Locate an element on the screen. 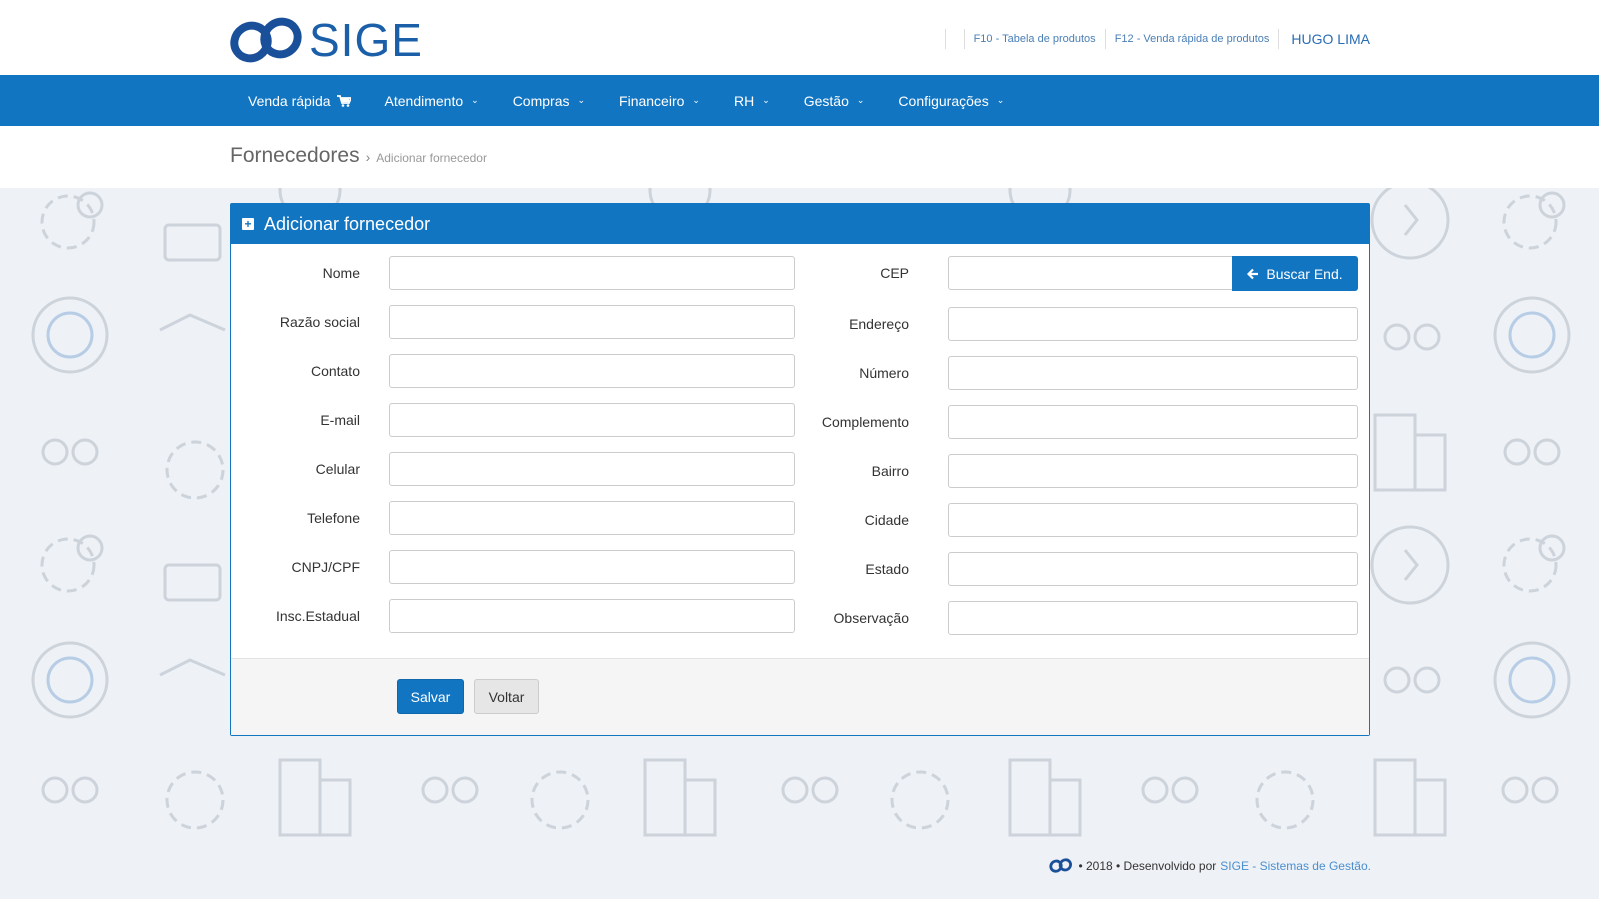 This screenshot has width=1599, height=899. panel-title: Adicionar fornecedor is located at coordinates (347, 223).